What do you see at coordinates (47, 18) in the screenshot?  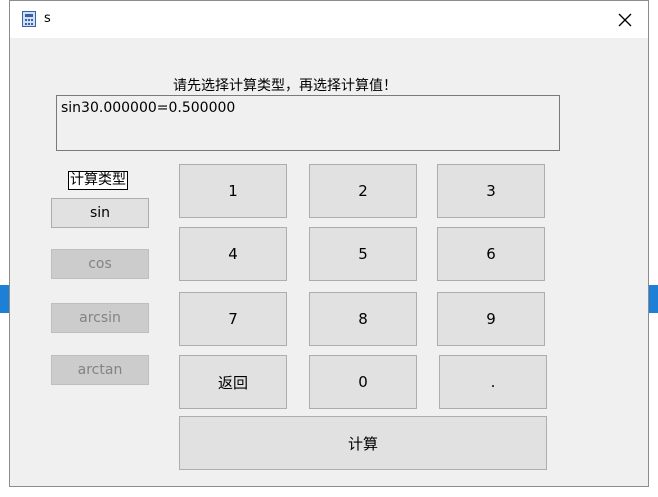 I see `window-title: s` at bounding box center [47, 18].